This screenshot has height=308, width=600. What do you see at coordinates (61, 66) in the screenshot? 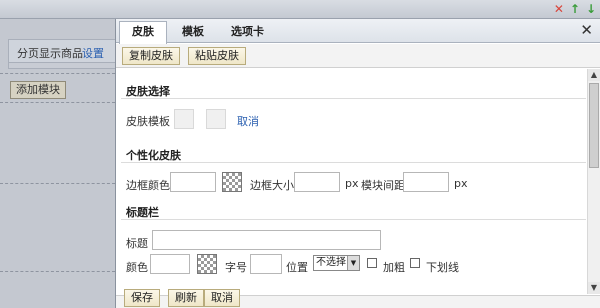
I see `module-table-row` at bounding box center [61, 66].